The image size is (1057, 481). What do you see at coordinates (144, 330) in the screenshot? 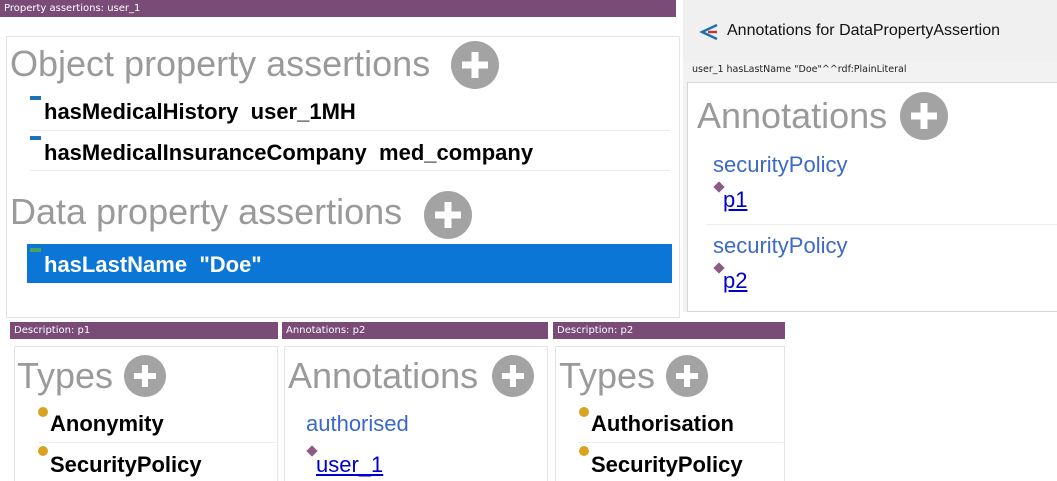
I see `panel-header: Description: p1` at bounding box center [144, 330].